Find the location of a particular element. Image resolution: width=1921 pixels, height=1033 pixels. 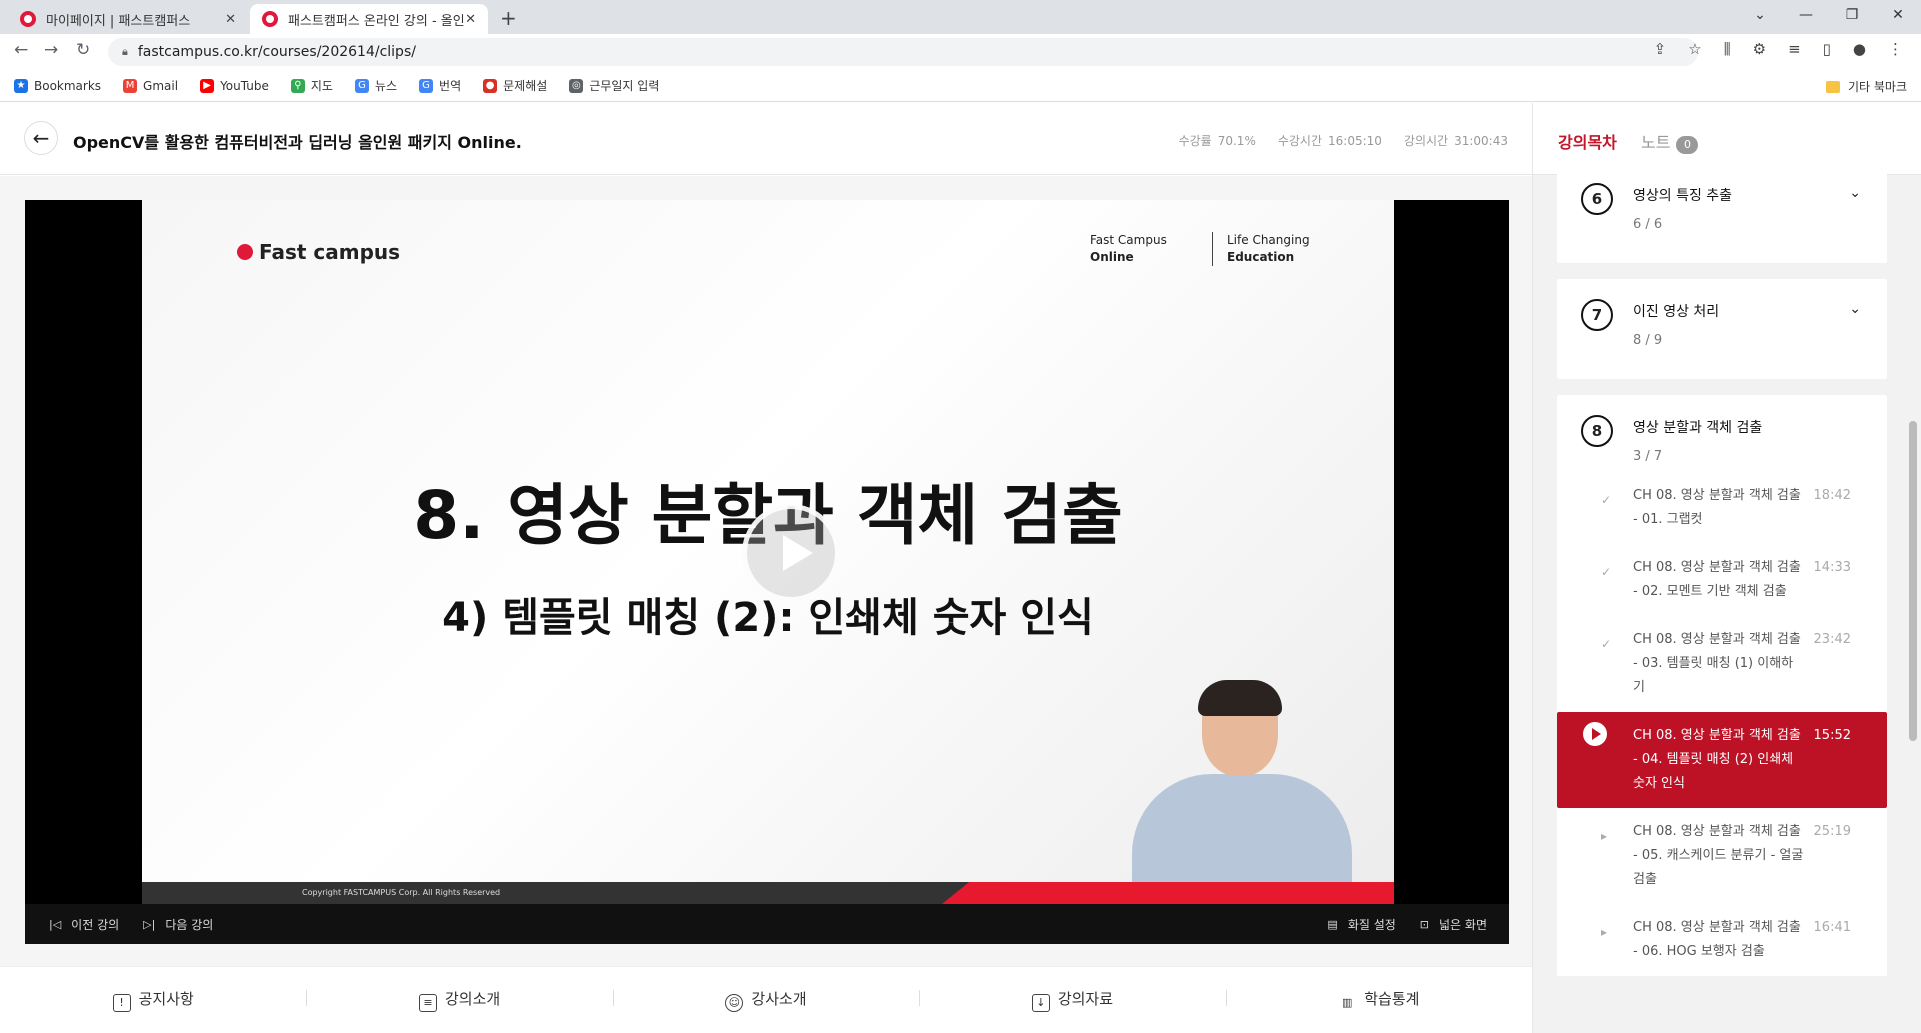

tab-course-intro: ≡ 강의소개 is located at coordinates (459, 1000).